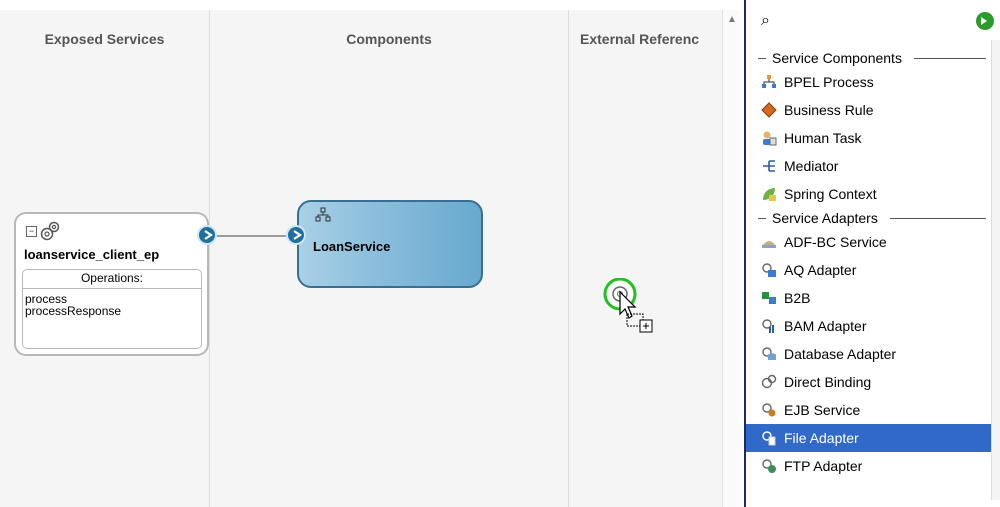 This screenshot has height=507, width=1000. I want to click on component-port-icon, so click(296, 235).